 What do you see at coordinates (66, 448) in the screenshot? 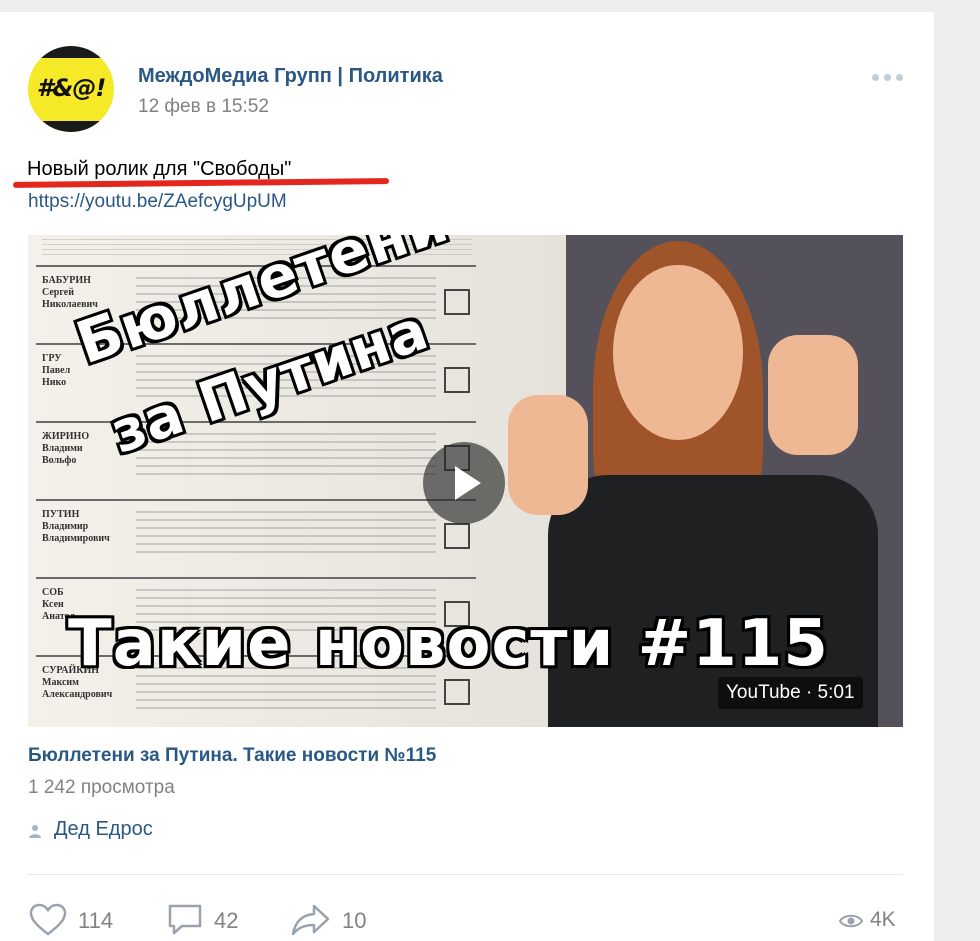
I see `ballot-candidate-name: ЖИРИНО Владими Вольфо` at bounding box center [66, 448].